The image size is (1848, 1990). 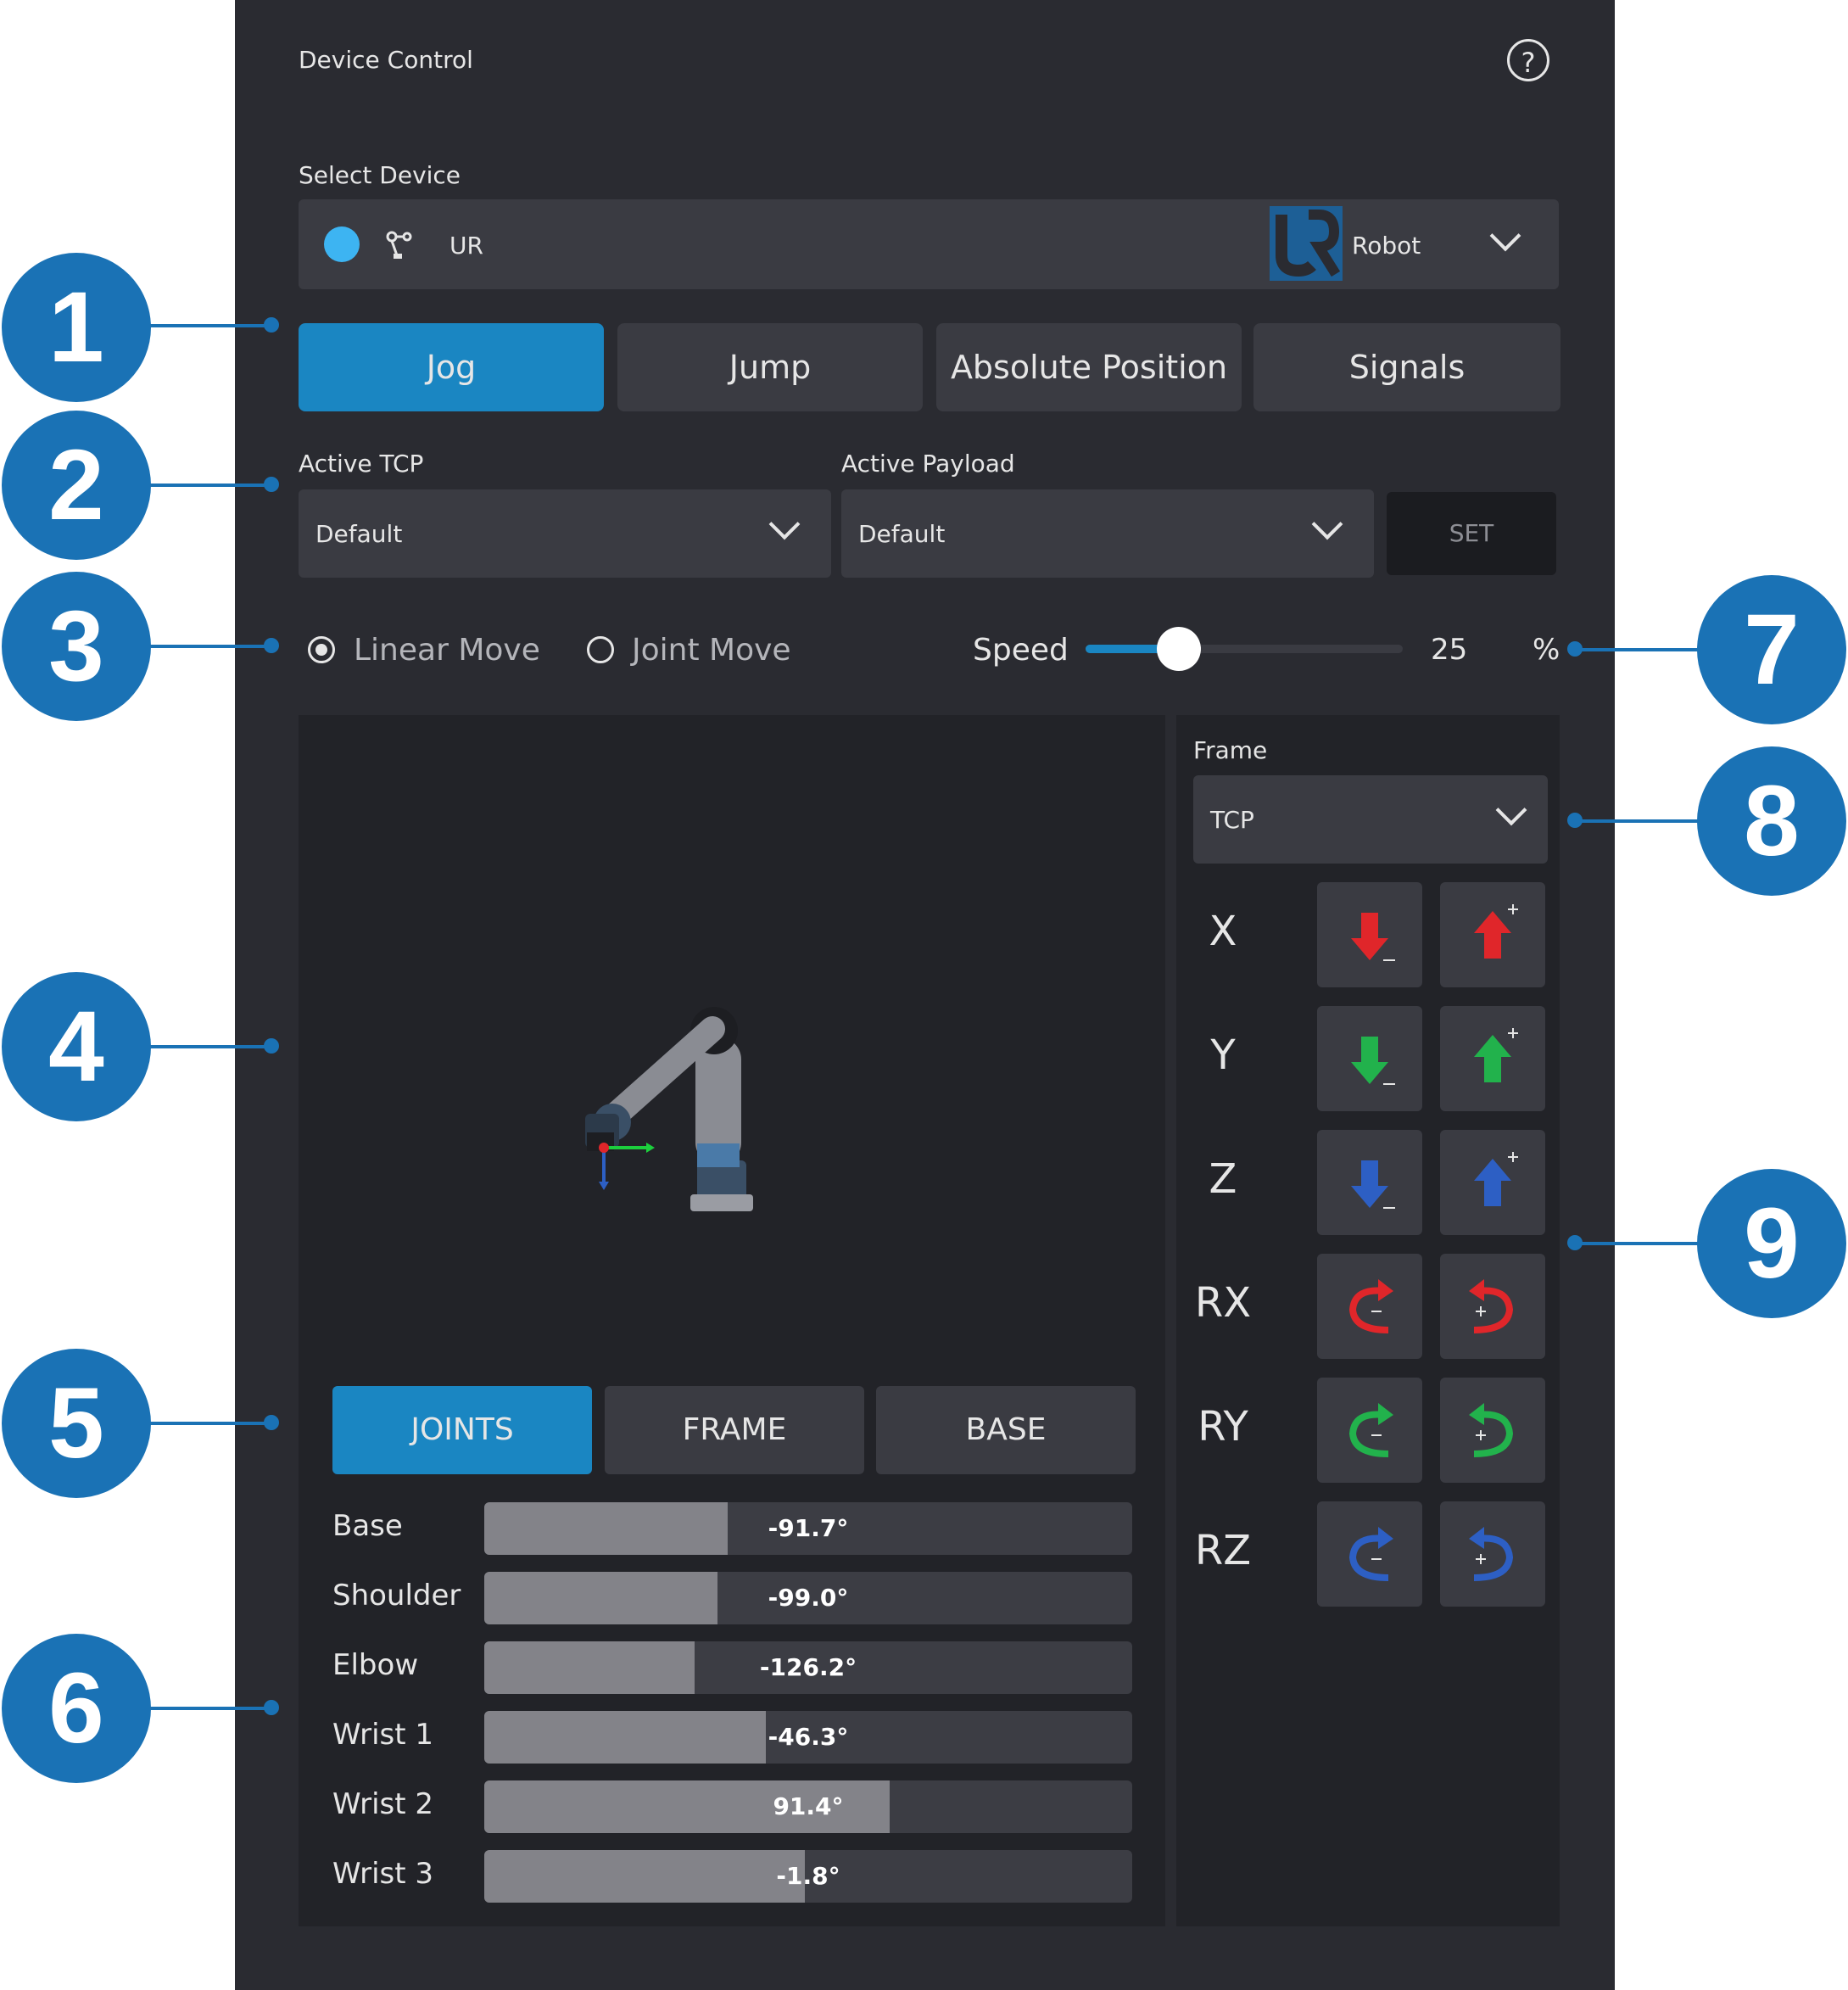 I want to click on joint-value-bar: -91.7°, so click(x=808, y=1528).